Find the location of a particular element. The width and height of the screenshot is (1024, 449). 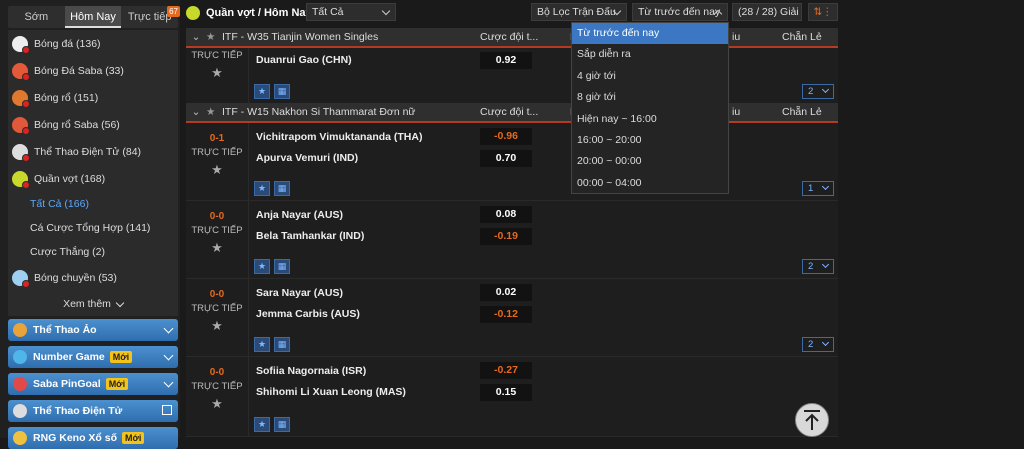

arrow-up-icon is located at coordinates (812, 420).